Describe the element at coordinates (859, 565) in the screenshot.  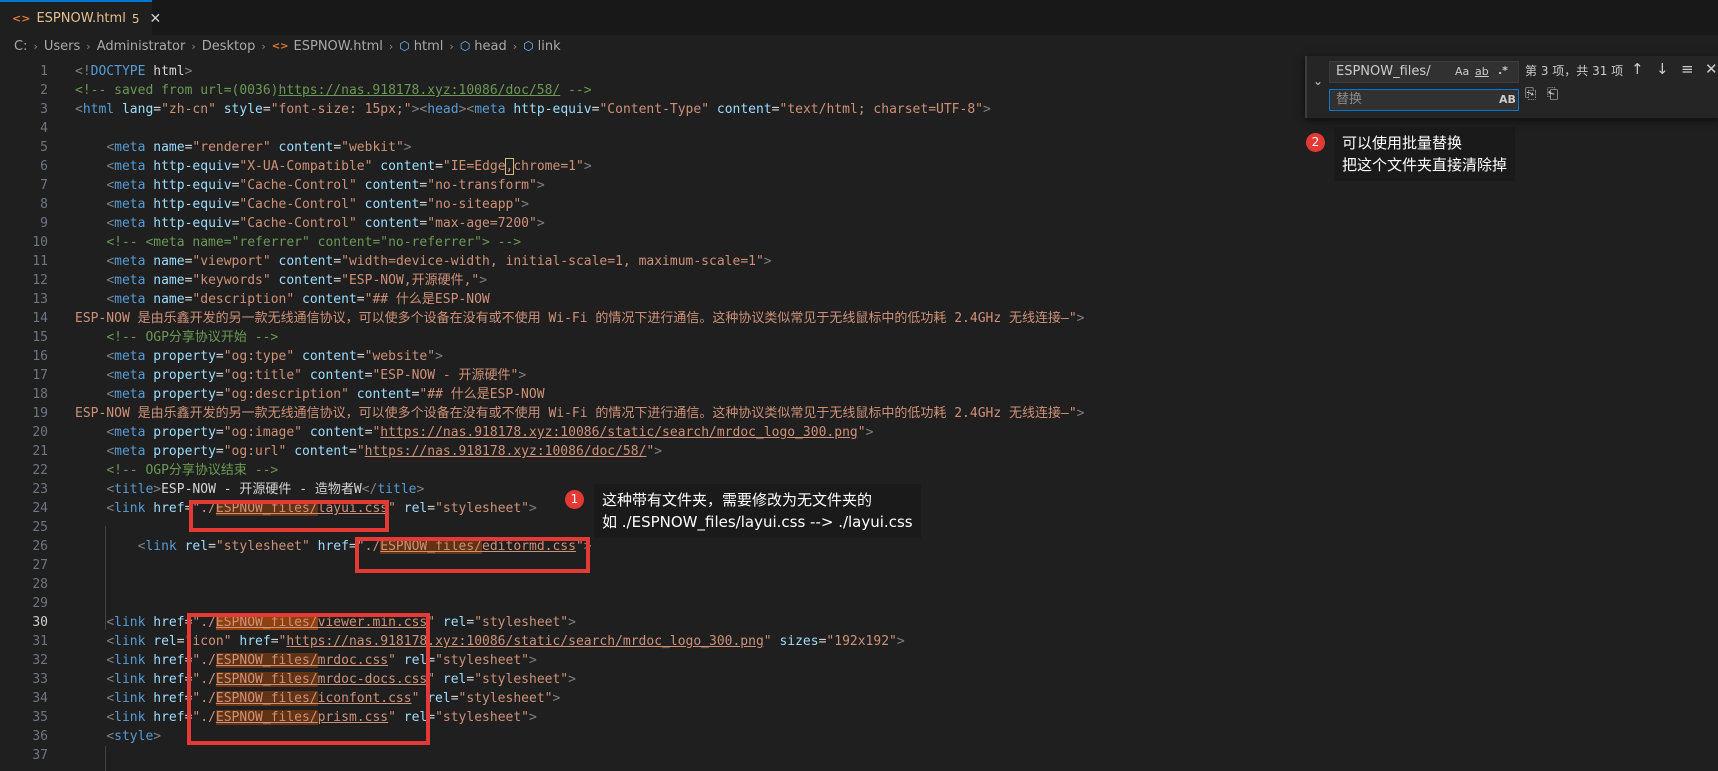
I see `code-line: 27` at that location.